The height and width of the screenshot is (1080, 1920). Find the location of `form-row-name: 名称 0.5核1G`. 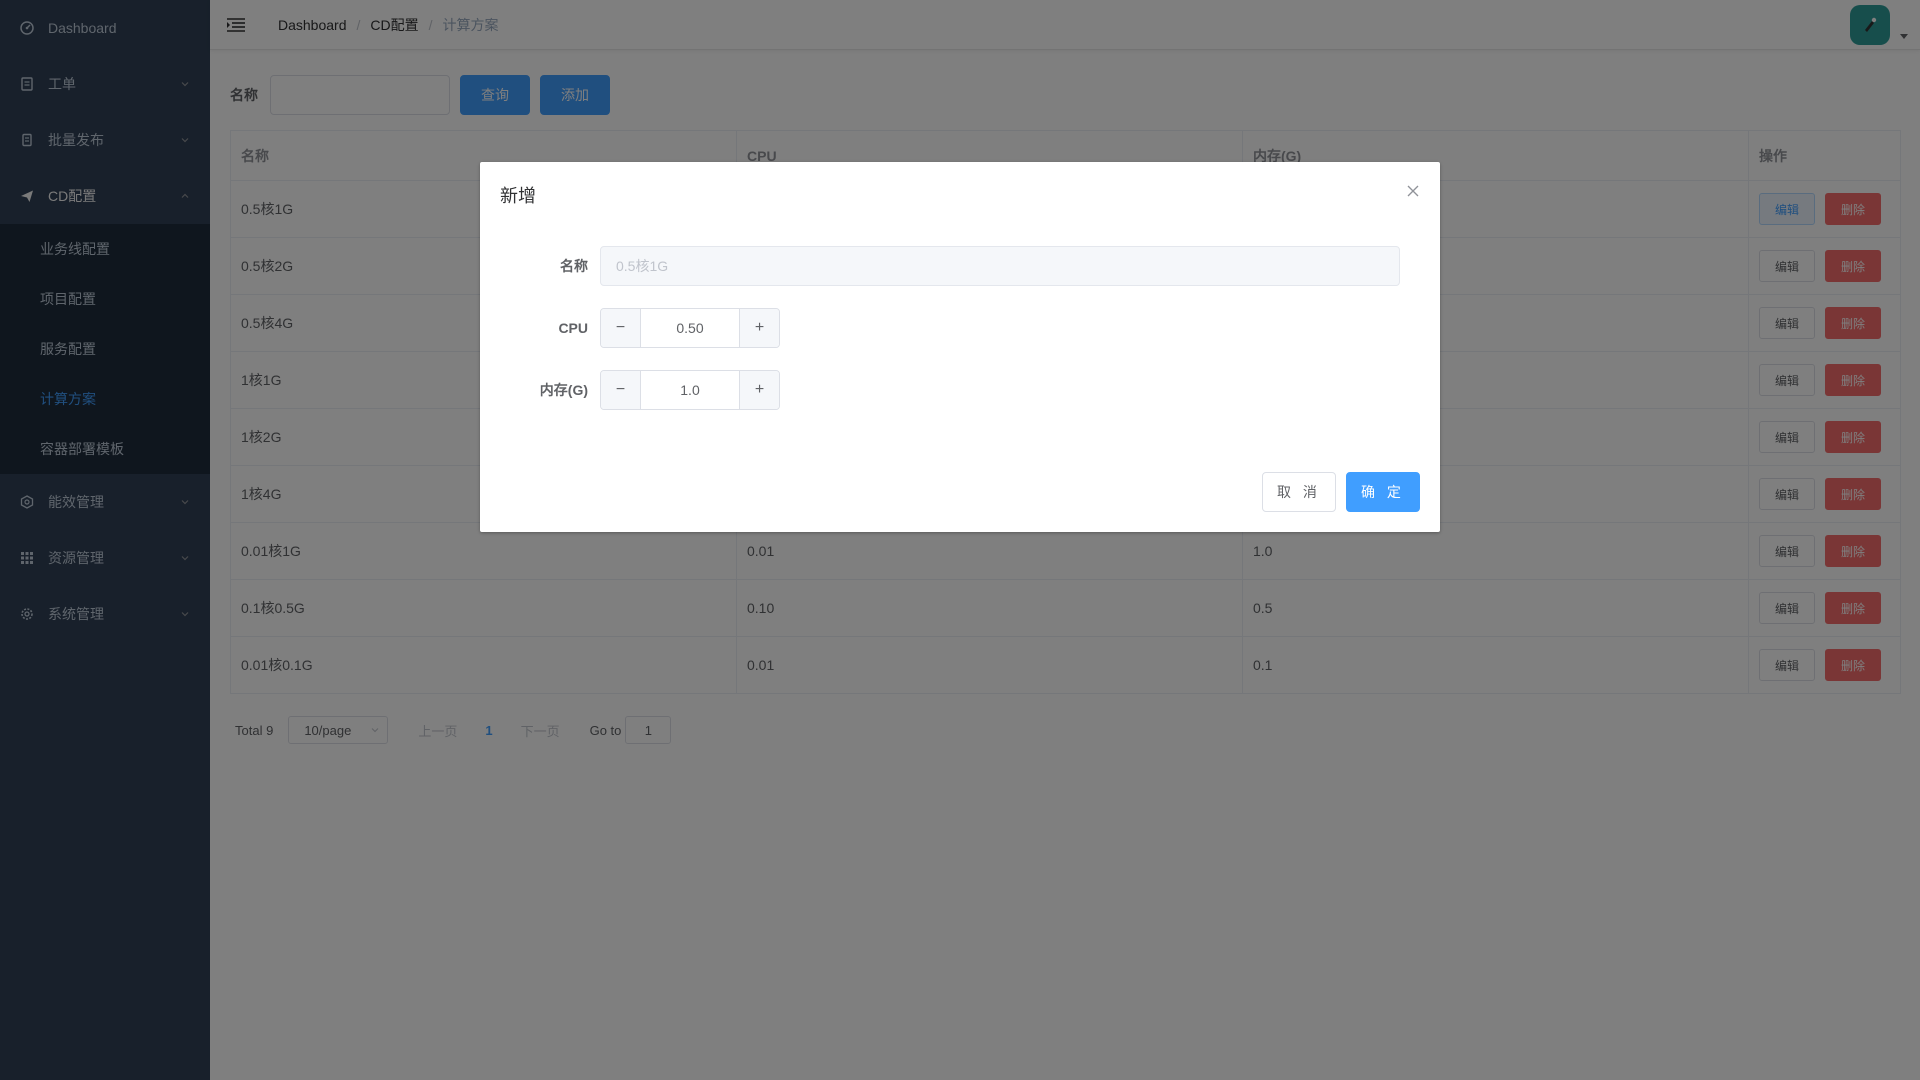

form-row-name: 名称 0.5核1G is located at coordinates (940, 266).